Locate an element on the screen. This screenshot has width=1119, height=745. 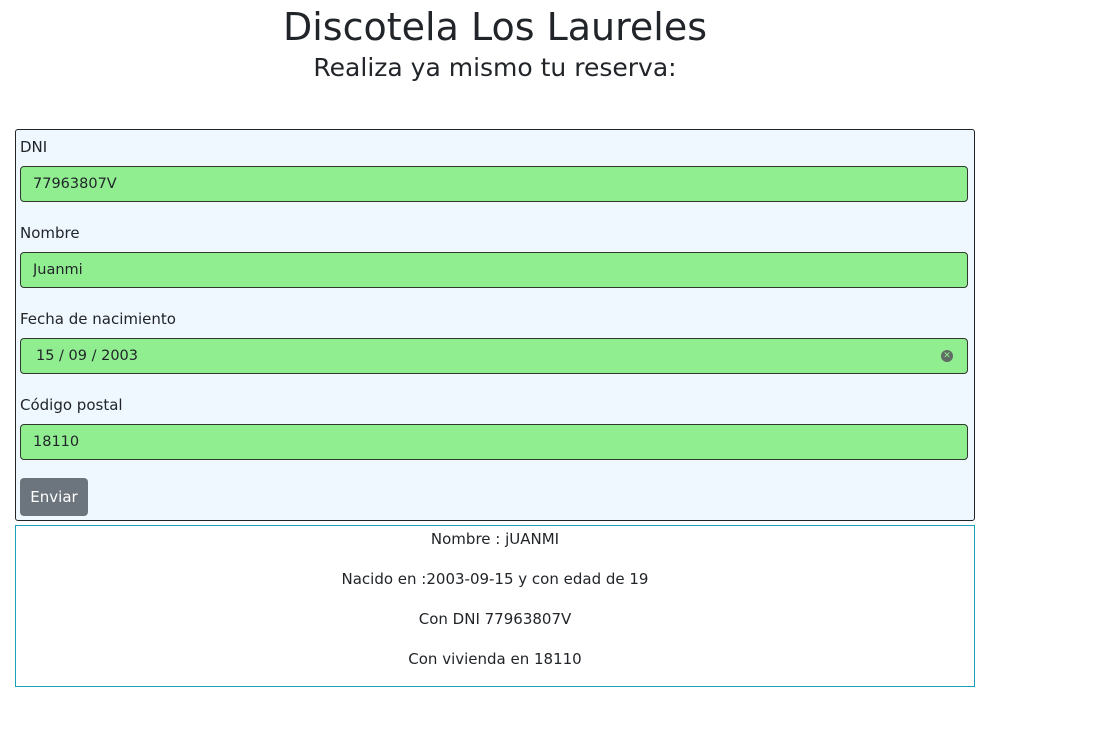
page-title: Discotela Los Laureles is located at coordinates (495, 27).